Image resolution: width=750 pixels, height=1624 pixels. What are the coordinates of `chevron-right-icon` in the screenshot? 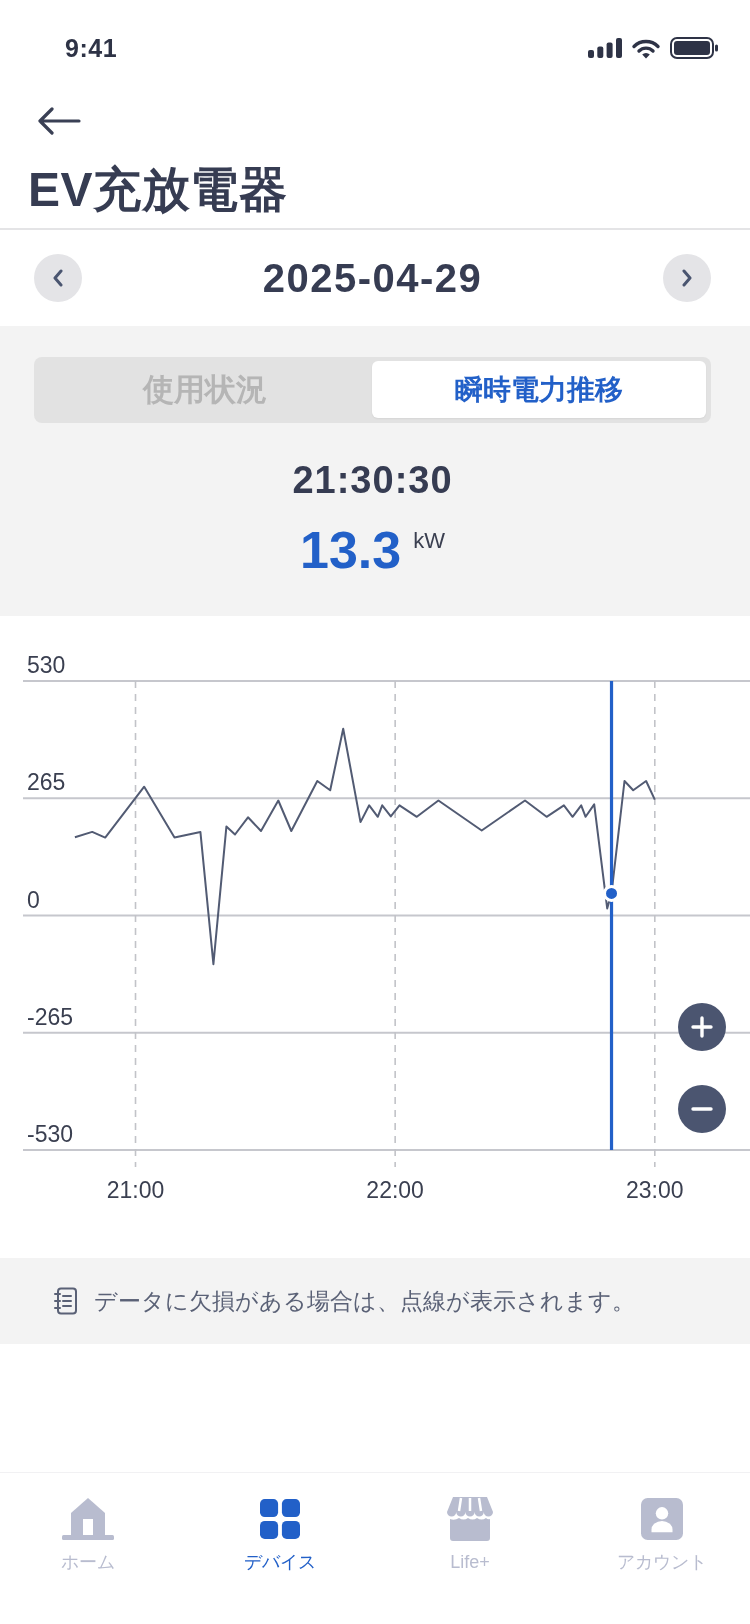 It's located at (687, 278).